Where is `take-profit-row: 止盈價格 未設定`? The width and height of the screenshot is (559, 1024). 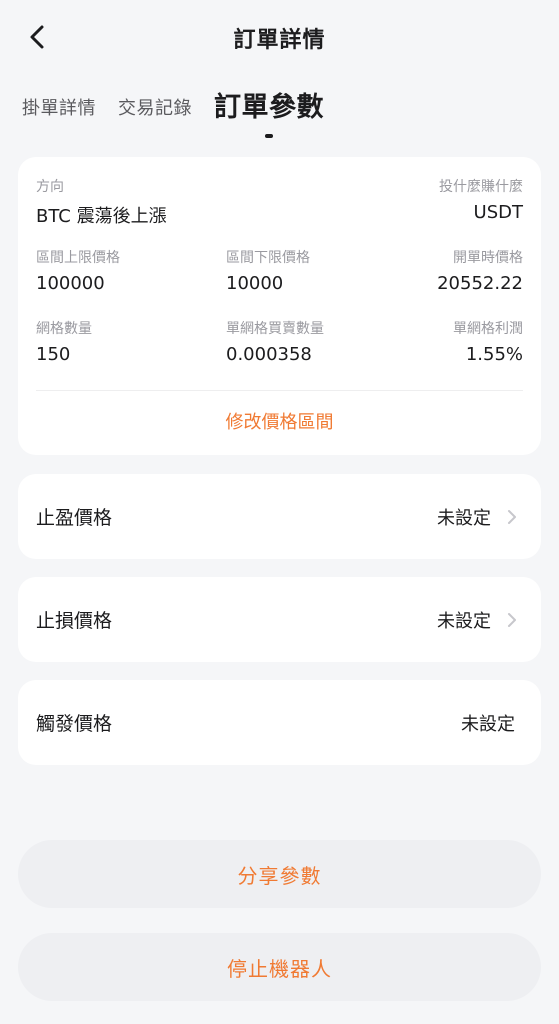 take-profit-row: 止盈價格 未設定 is located at coordinates (279, 516).